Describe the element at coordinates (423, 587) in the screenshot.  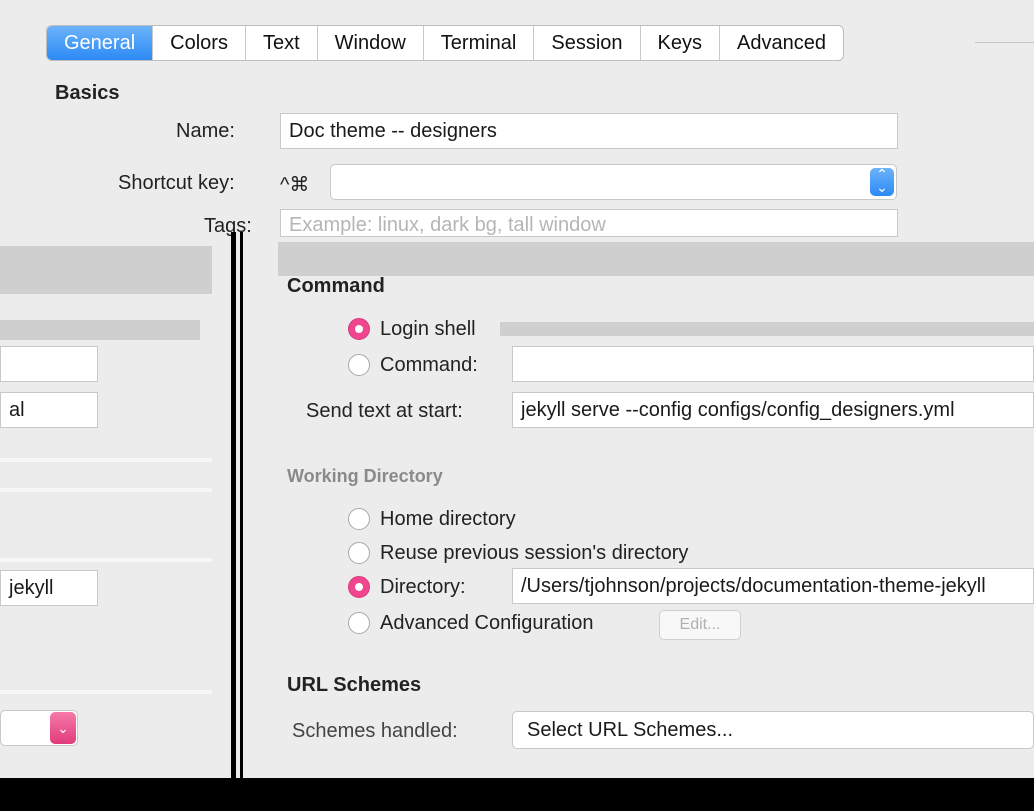
I see `directory-label: Directory:` at that location.